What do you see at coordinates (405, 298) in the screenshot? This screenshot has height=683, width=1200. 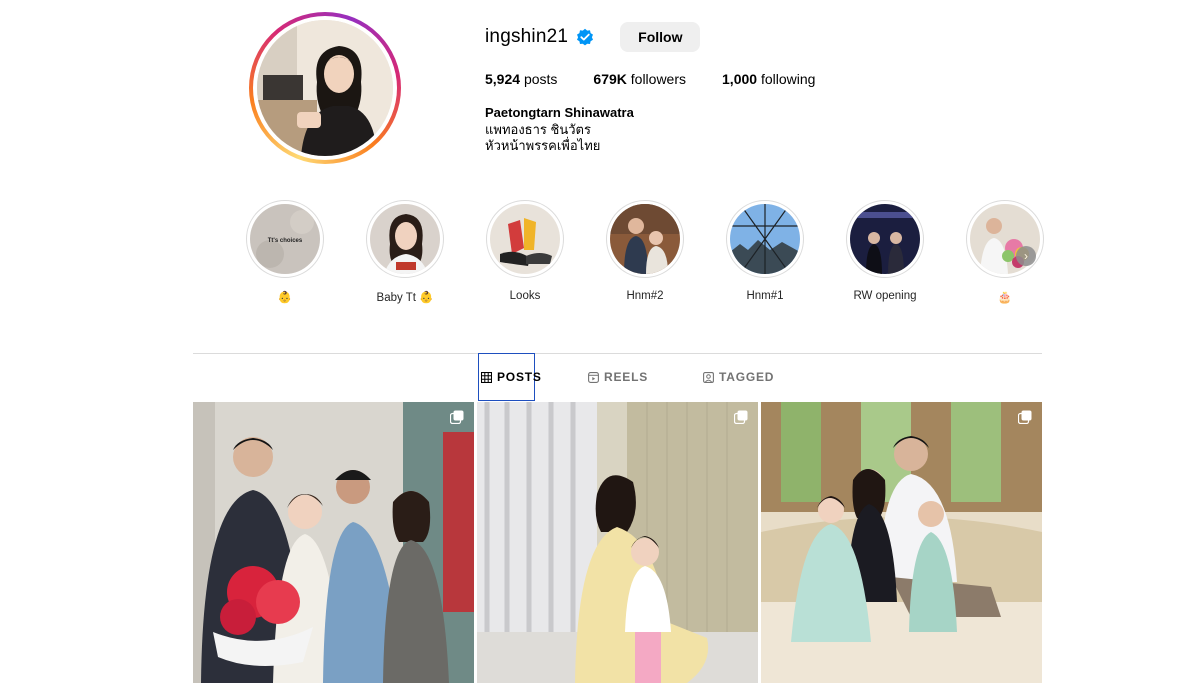 I see `highlight-label: Baby Tt 👶` at bounding box center [405, 298].